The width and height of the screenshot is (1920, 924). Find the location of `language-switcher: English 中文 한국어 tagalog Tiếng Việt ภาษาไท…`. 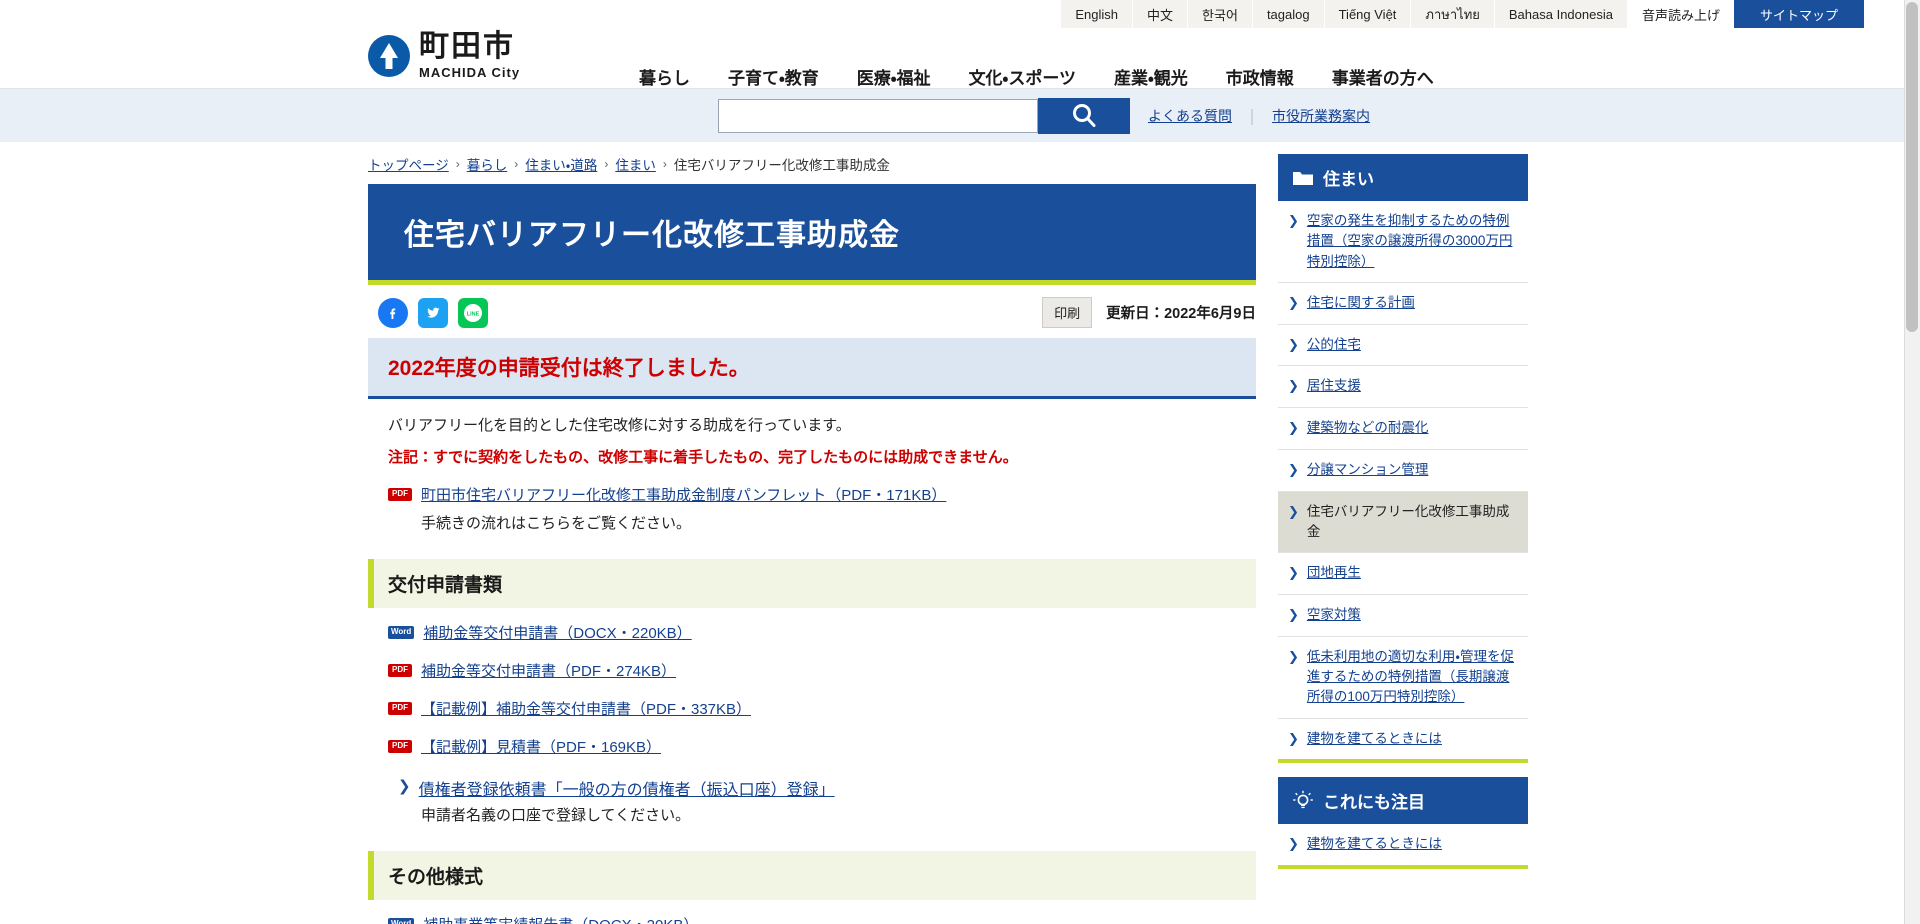

language-switcher: English 中文 한국어 tagalog Tiếng Việt ภาษาไท… is located at coordinates (1344, 14).